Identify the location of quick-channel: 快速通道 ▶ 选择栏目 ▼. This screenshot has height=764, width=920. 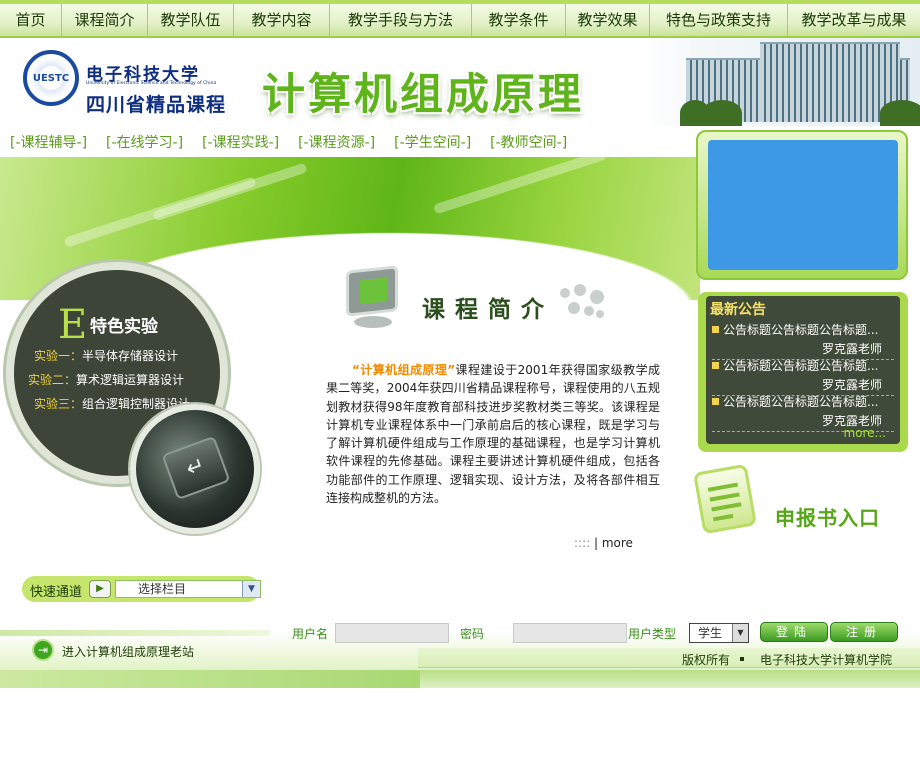
(141, 589).